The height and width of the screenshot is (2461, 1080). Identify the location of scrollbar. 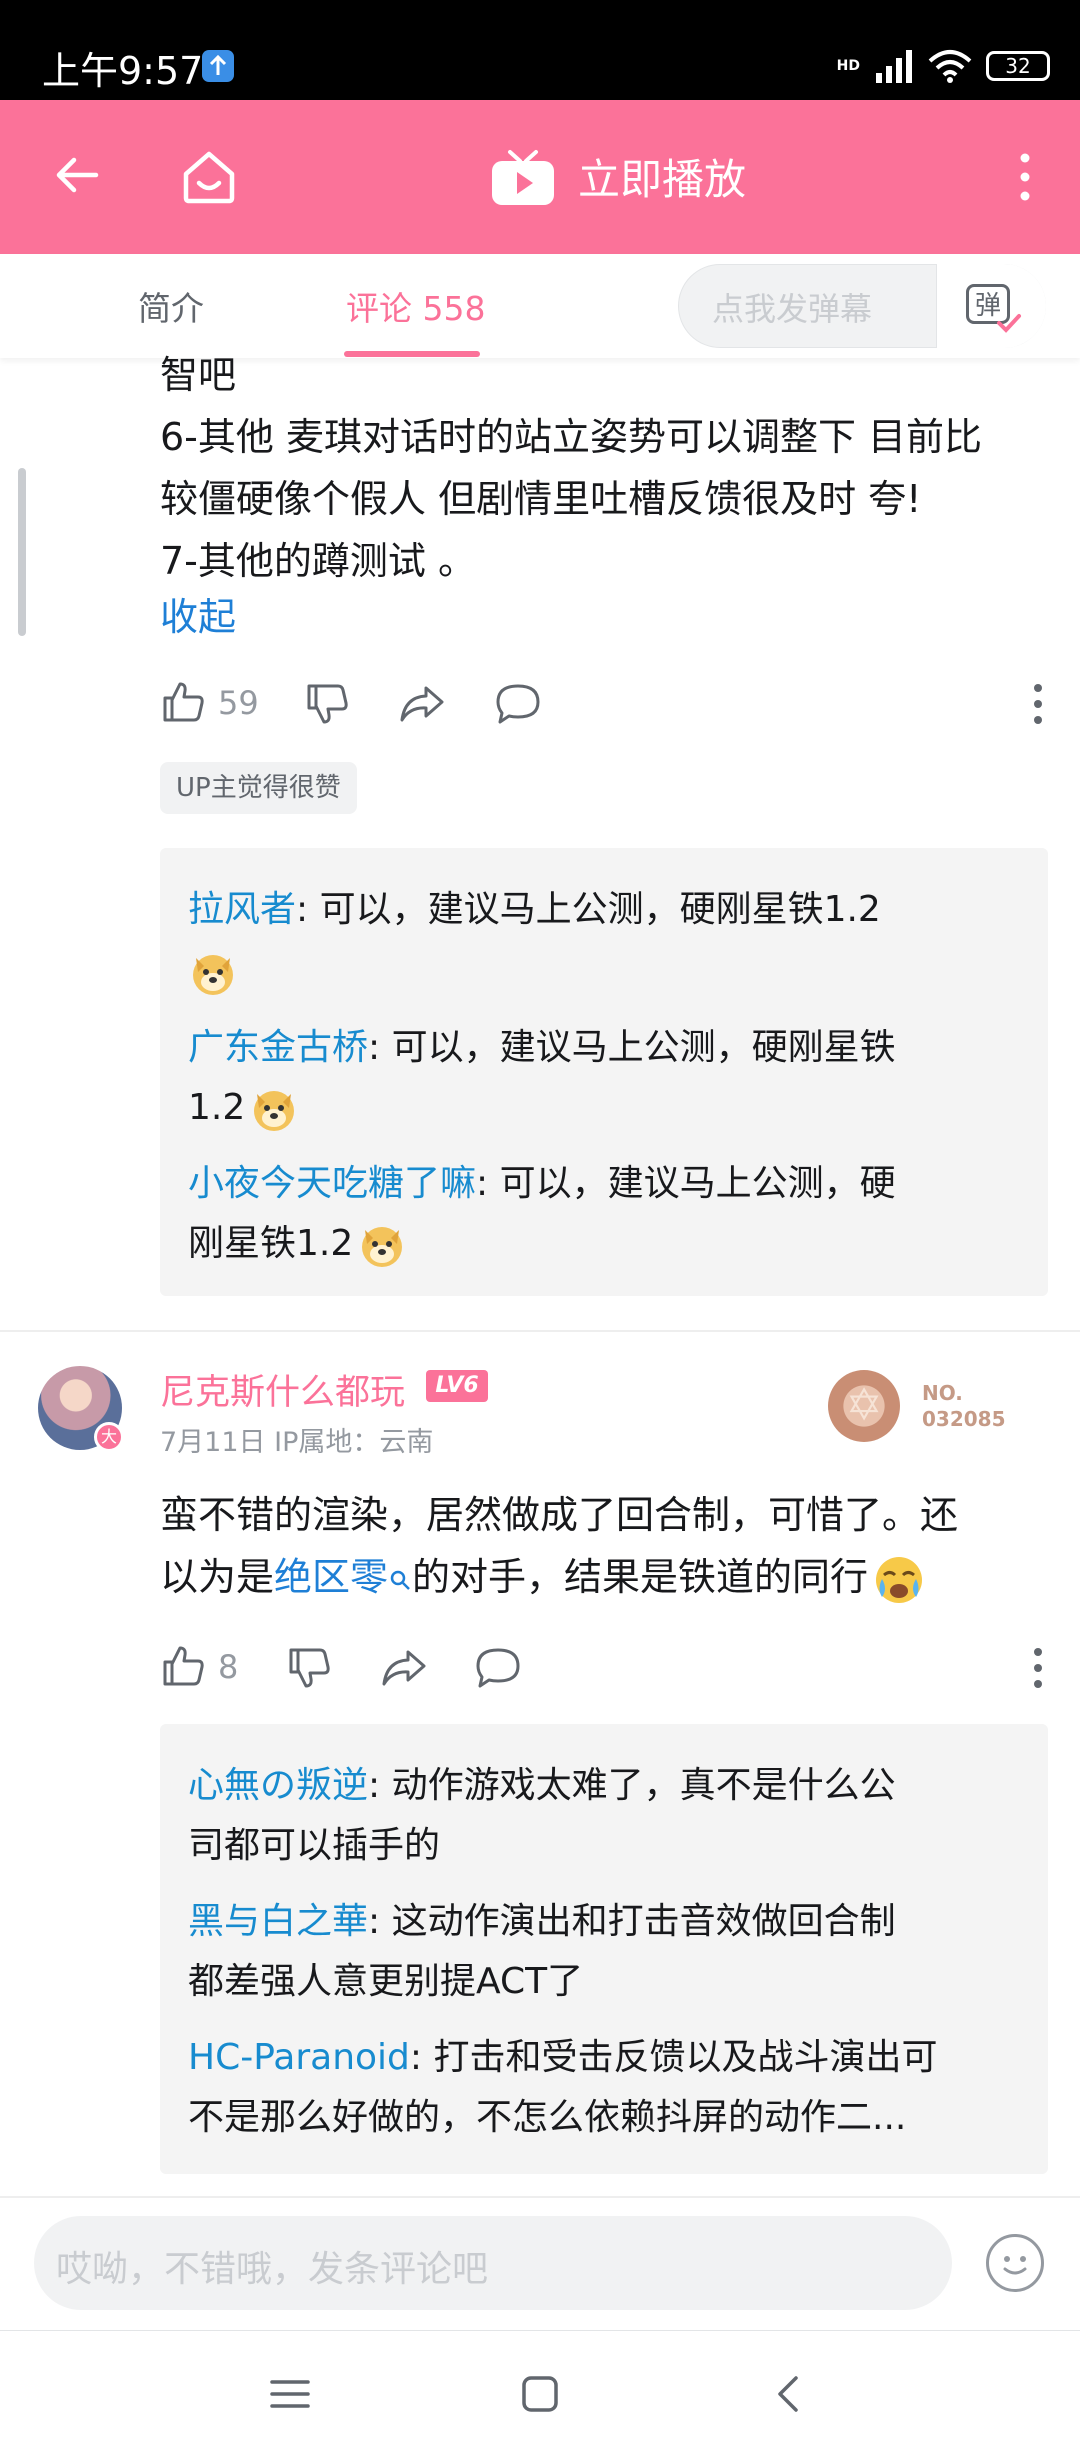
(22, 552).